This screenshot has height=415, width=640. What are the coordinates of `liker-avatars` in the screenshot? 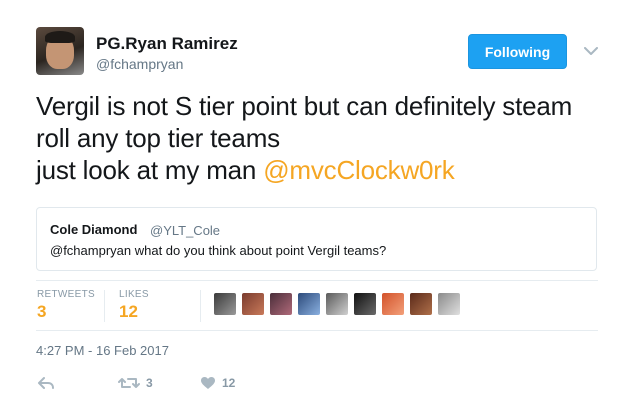 It's located at (337, 304).